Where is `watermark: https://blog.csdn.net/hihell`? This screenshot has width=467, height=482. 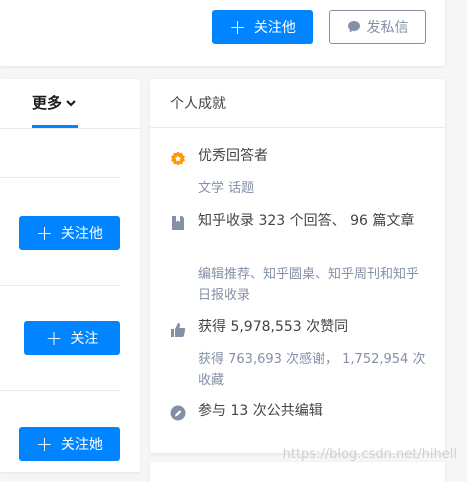
watermark: https://blog.csdn.net/hihell is located at coordinates (370, 454).